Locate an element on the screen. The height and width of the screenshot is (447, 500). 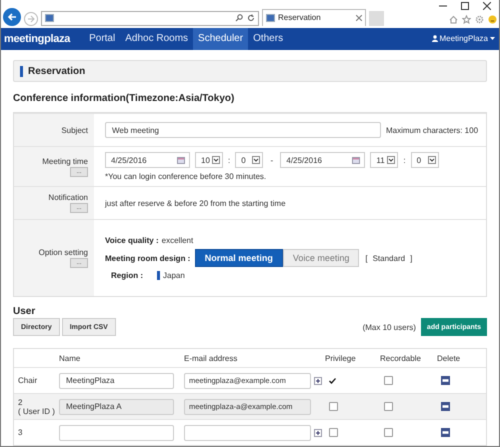
field-label: Meeting time is located at coordinates (65, 161).